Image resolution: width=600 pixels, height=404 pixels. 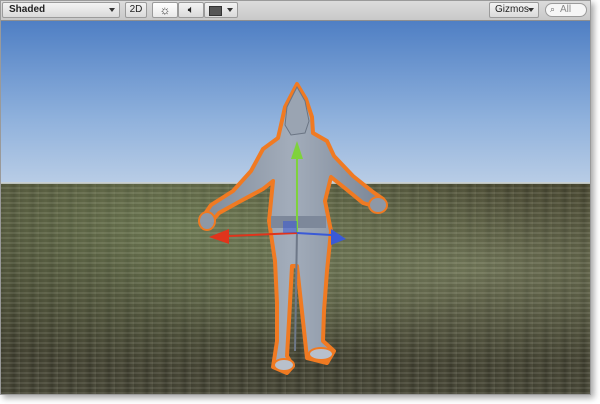 What do you see at coordinates (215, 11) in the screenshot?
I see `image-icon` at bounding box center [215, 11].